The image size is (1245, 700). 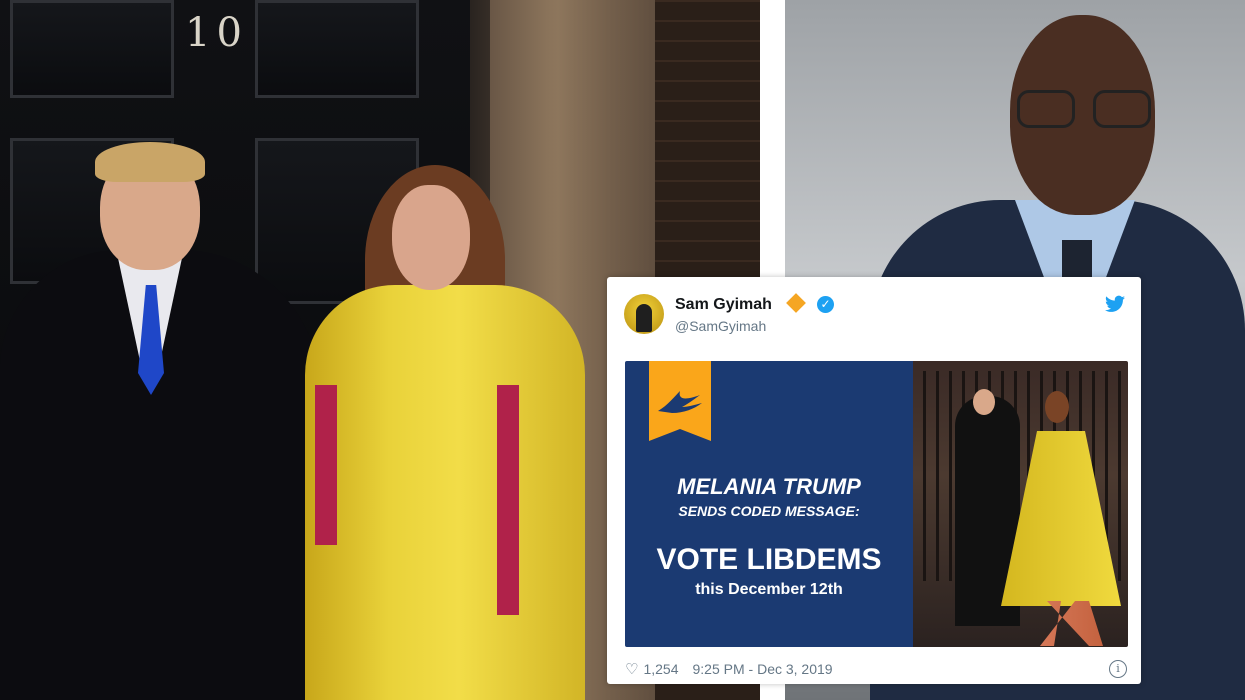 I want to click on woman-face, so click(x=431, y=237).